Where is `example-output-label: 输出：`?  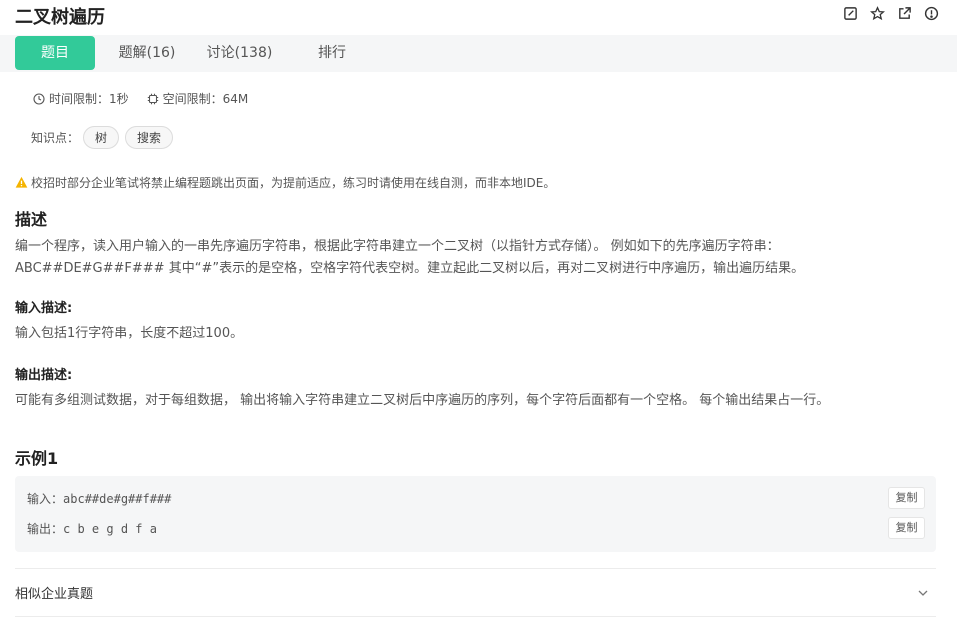 example-output-label: 输出： is located at coordinates (45, 529).